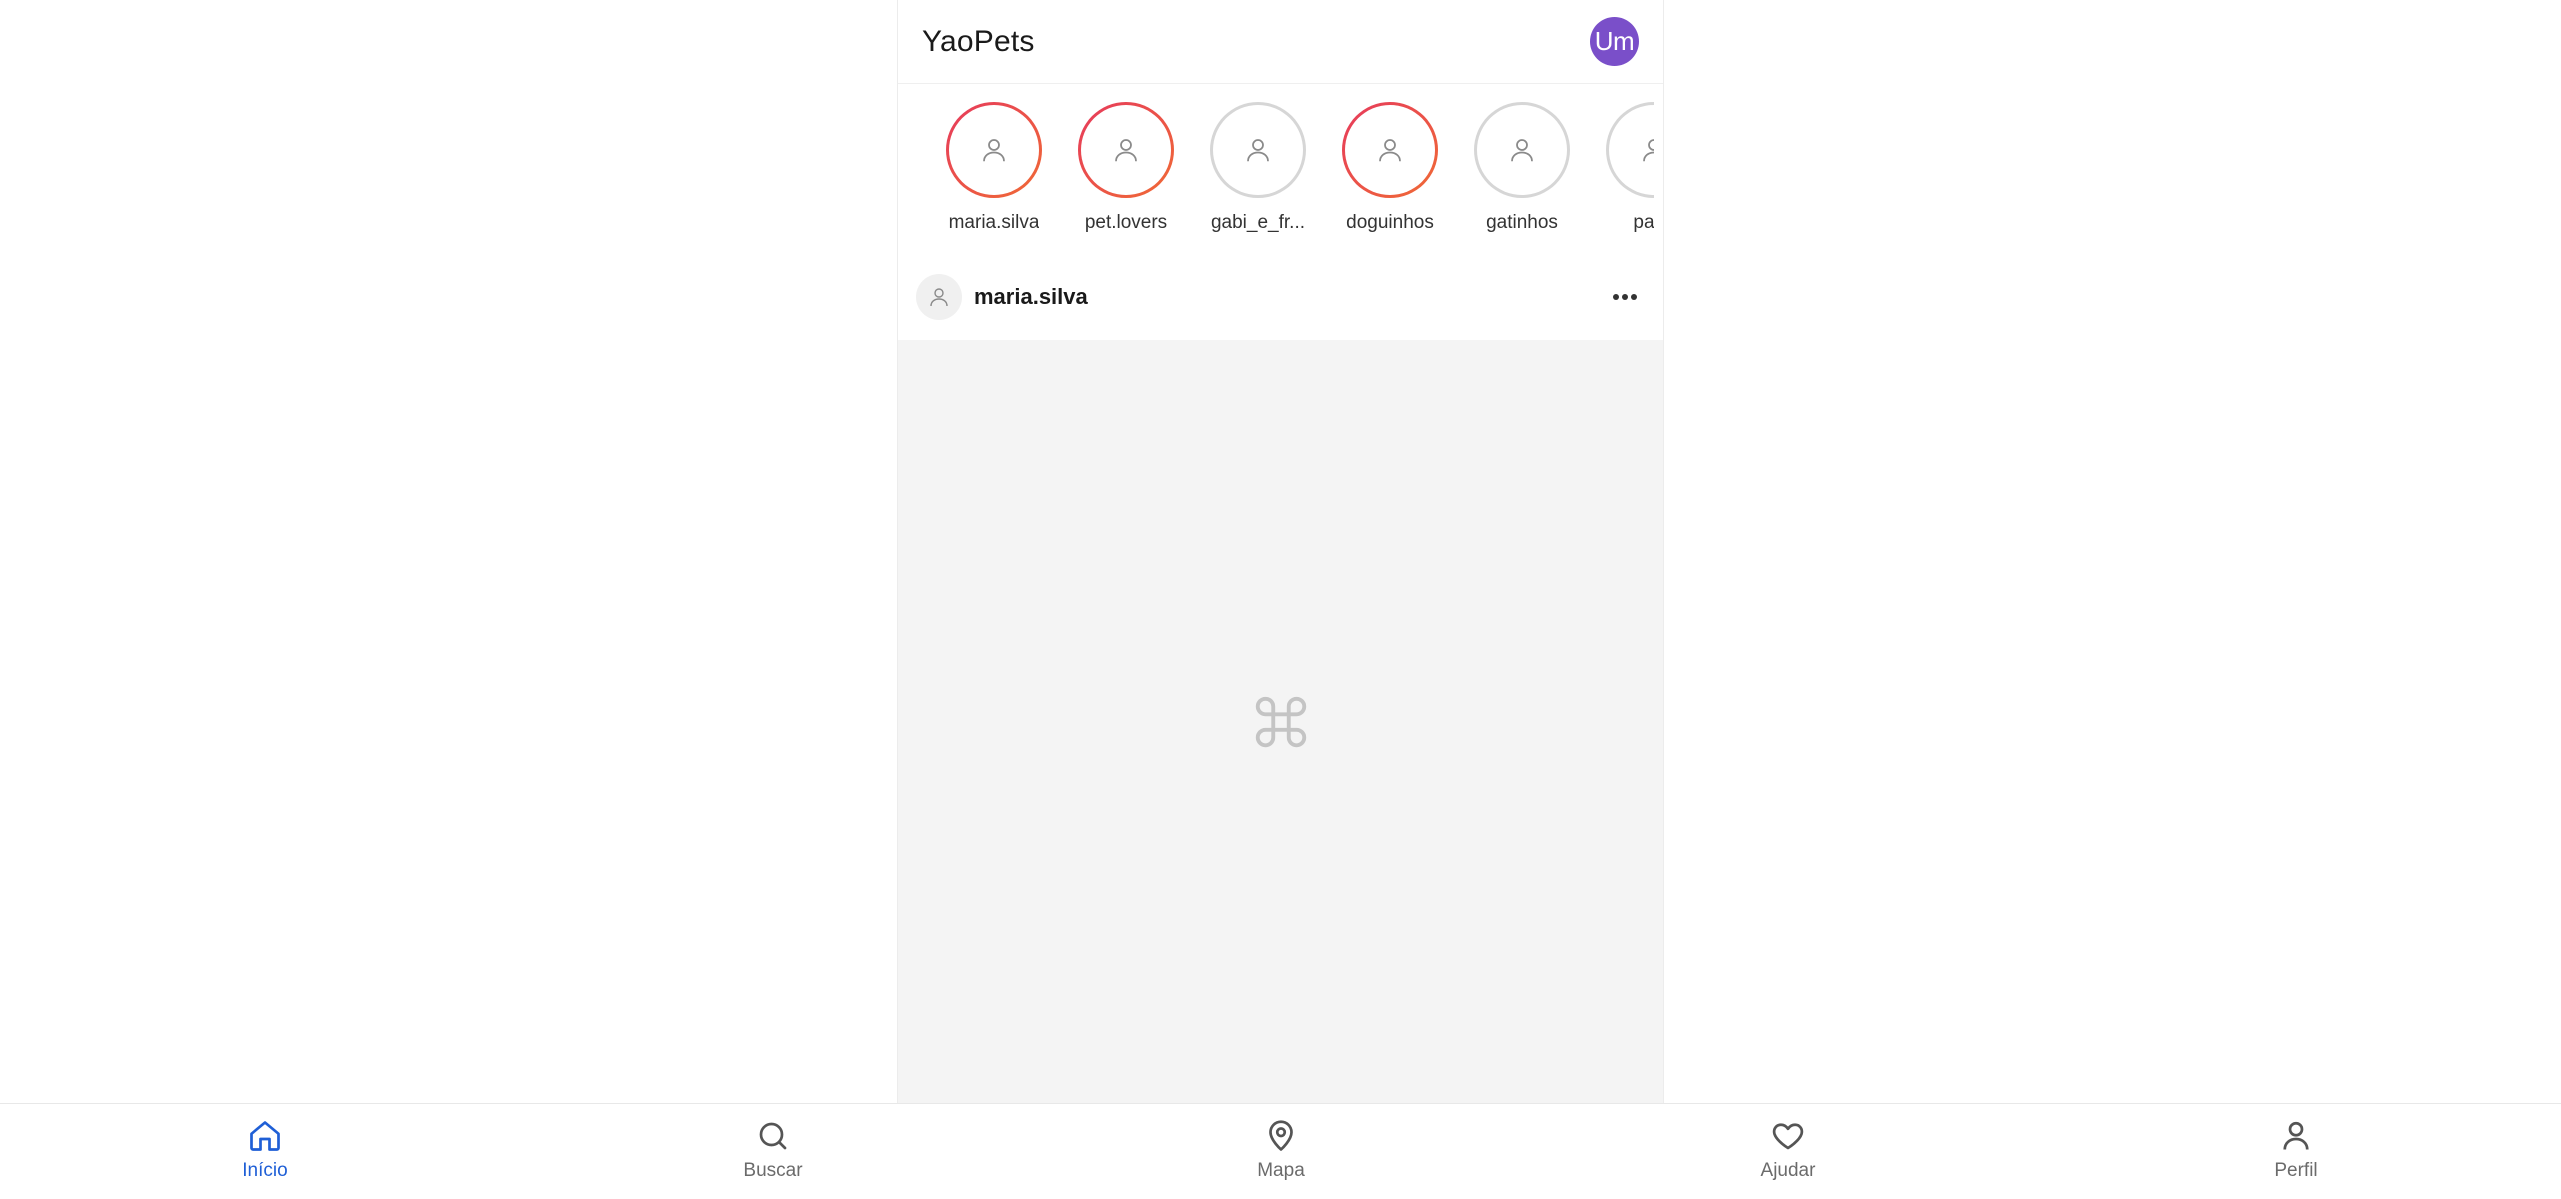  I want to click on nav-item-buscar: Buscar, so click(773, 1150).